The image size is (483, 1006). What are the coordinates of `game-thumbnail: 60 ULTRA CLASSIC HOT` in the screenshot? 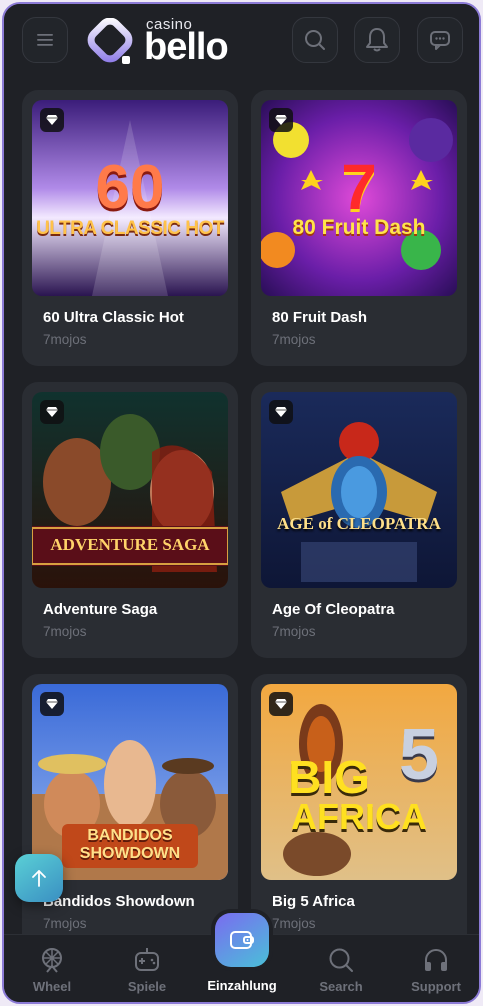 It's located at (130, 198).